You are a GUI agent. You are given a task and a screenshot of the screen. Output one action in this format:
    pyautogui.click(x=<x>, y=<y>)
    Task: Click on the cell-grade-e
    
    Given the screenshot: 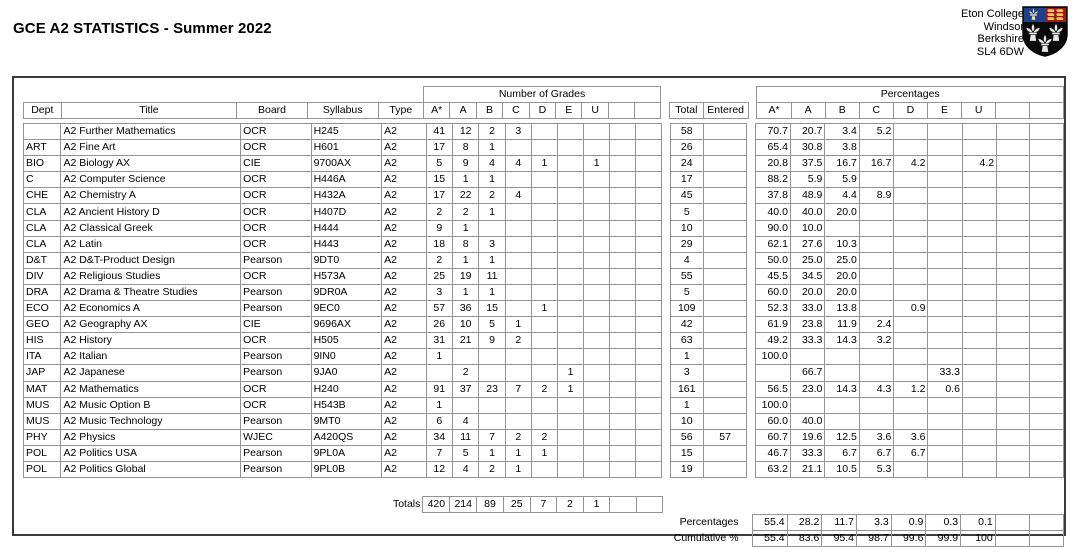 What is the action you would take?
    pyautogui.click(x=571, y=228)
    